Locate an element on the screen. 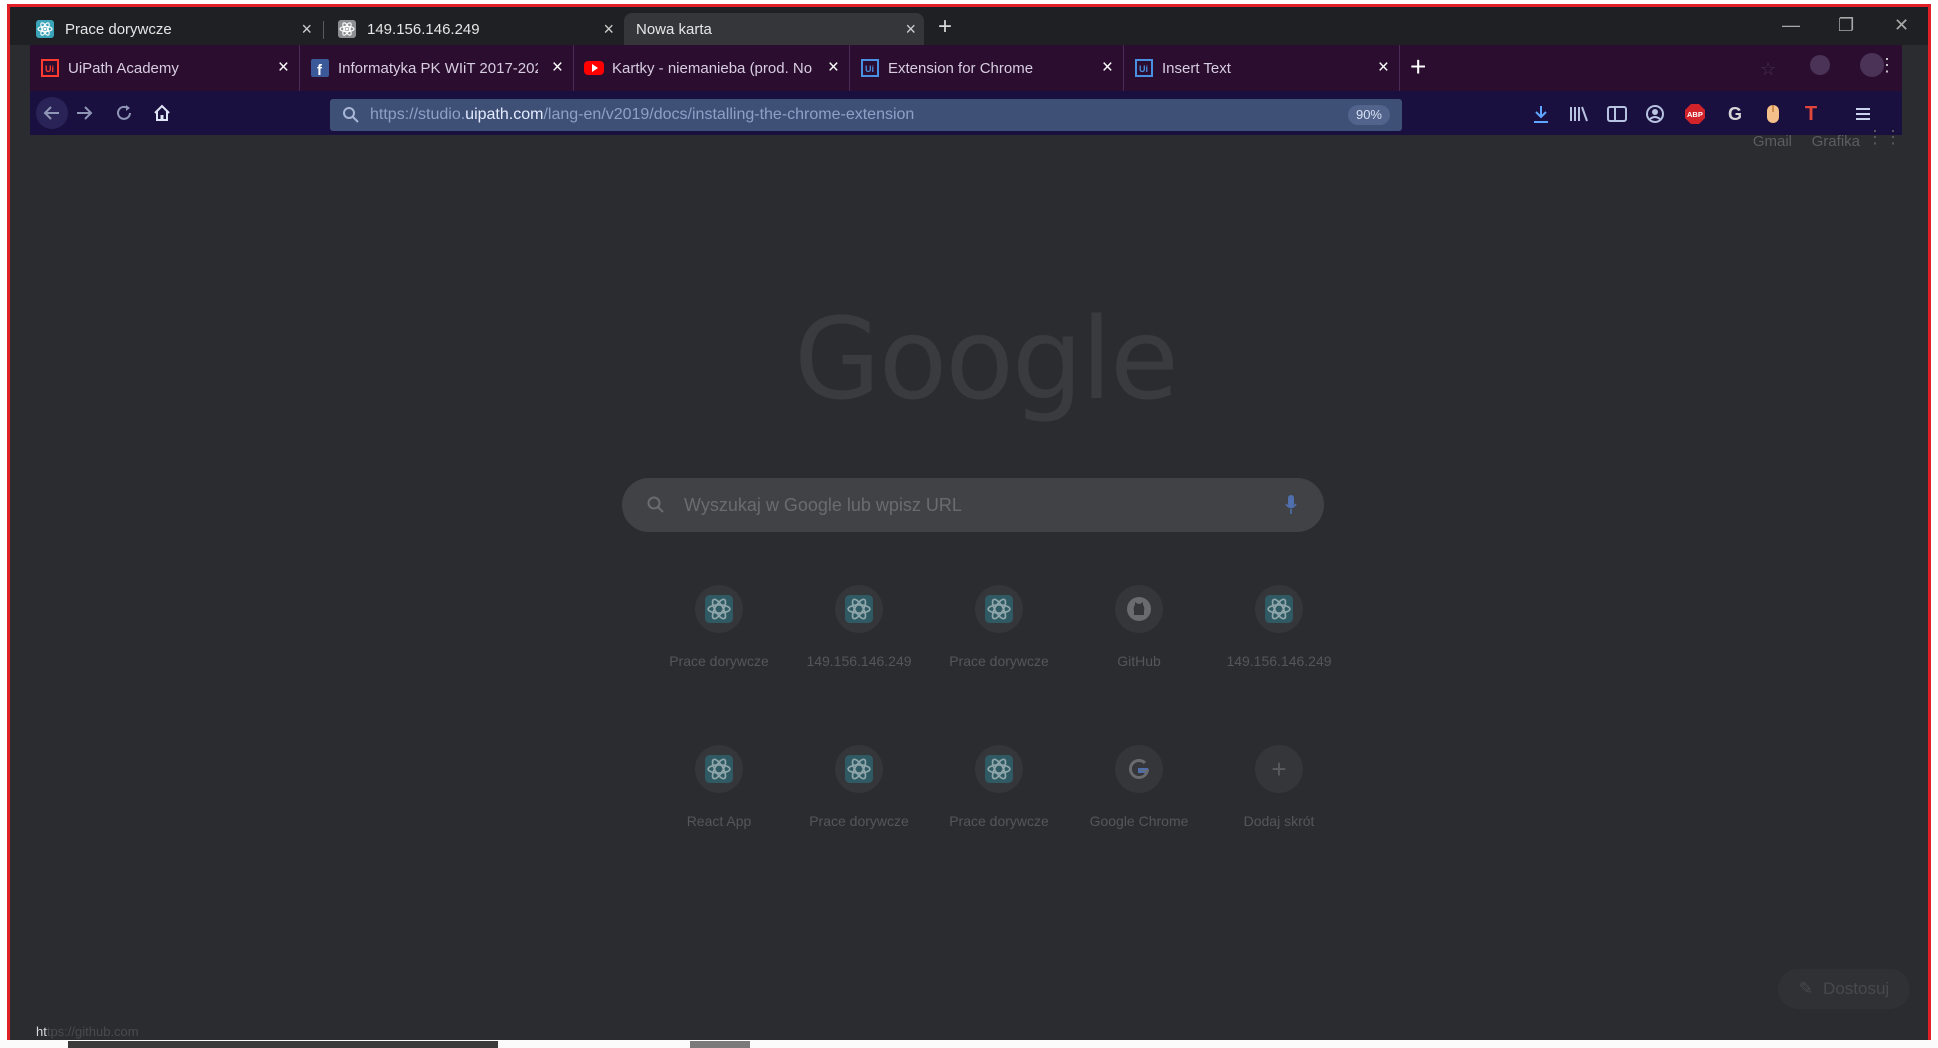 This screenshot has height=1048, width=1938. gmail-link: Gmail is located at coordinates (1772, 141).